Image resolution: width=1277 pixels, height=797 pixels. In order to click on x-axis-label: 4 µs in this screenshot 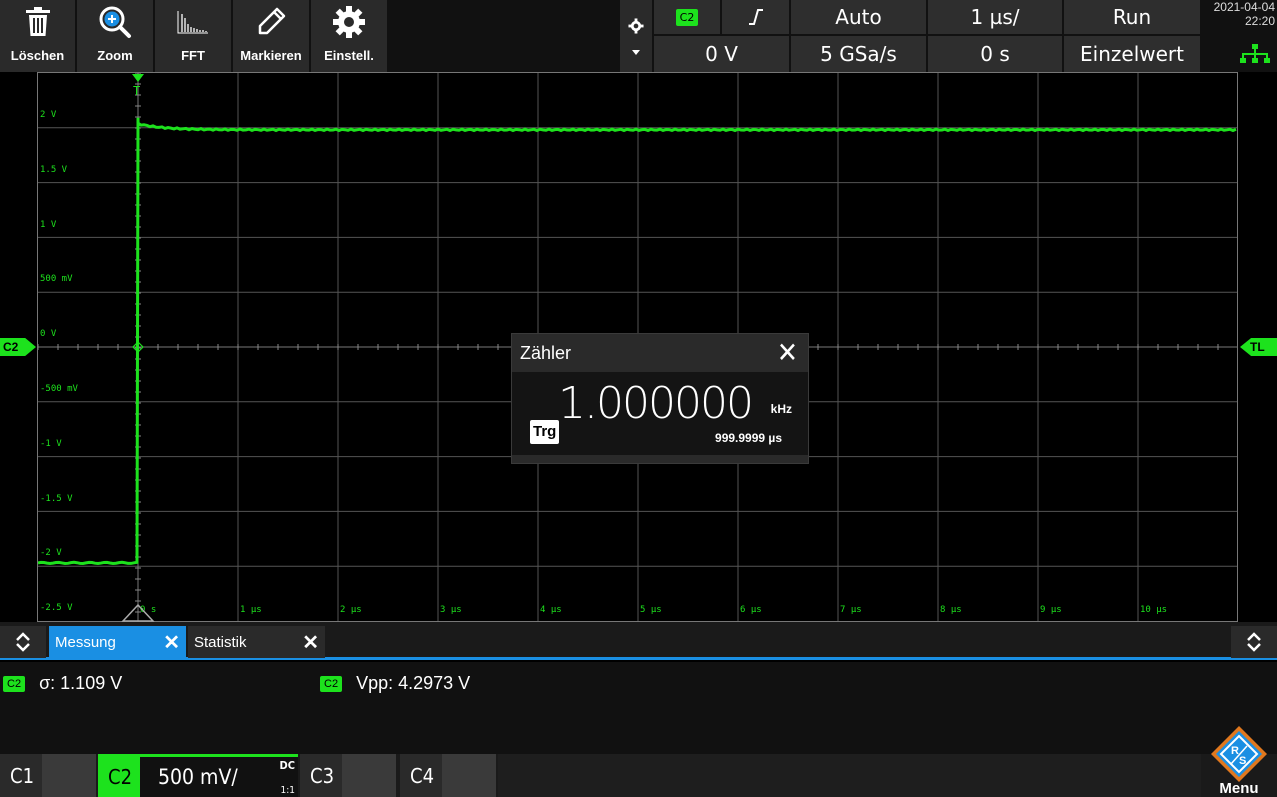, I will do `click(551, 610)`.